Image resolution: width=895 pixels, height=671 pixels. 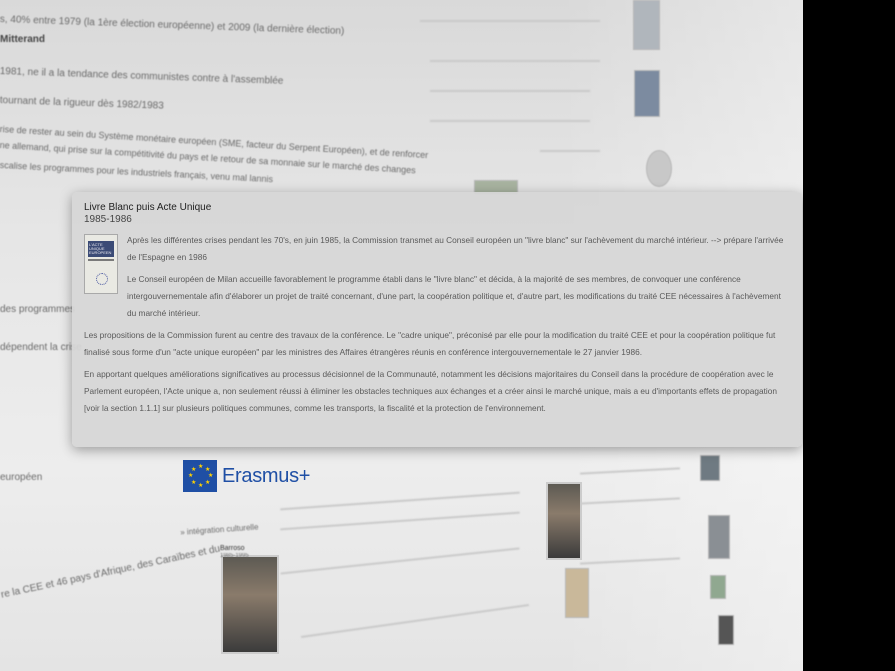 What do you see at coordinates (100, 248) in the screenshot?
I see `book-cover-title: L'ACTE UNIQUE EUROPEEN` at bounding box center [100, 248].